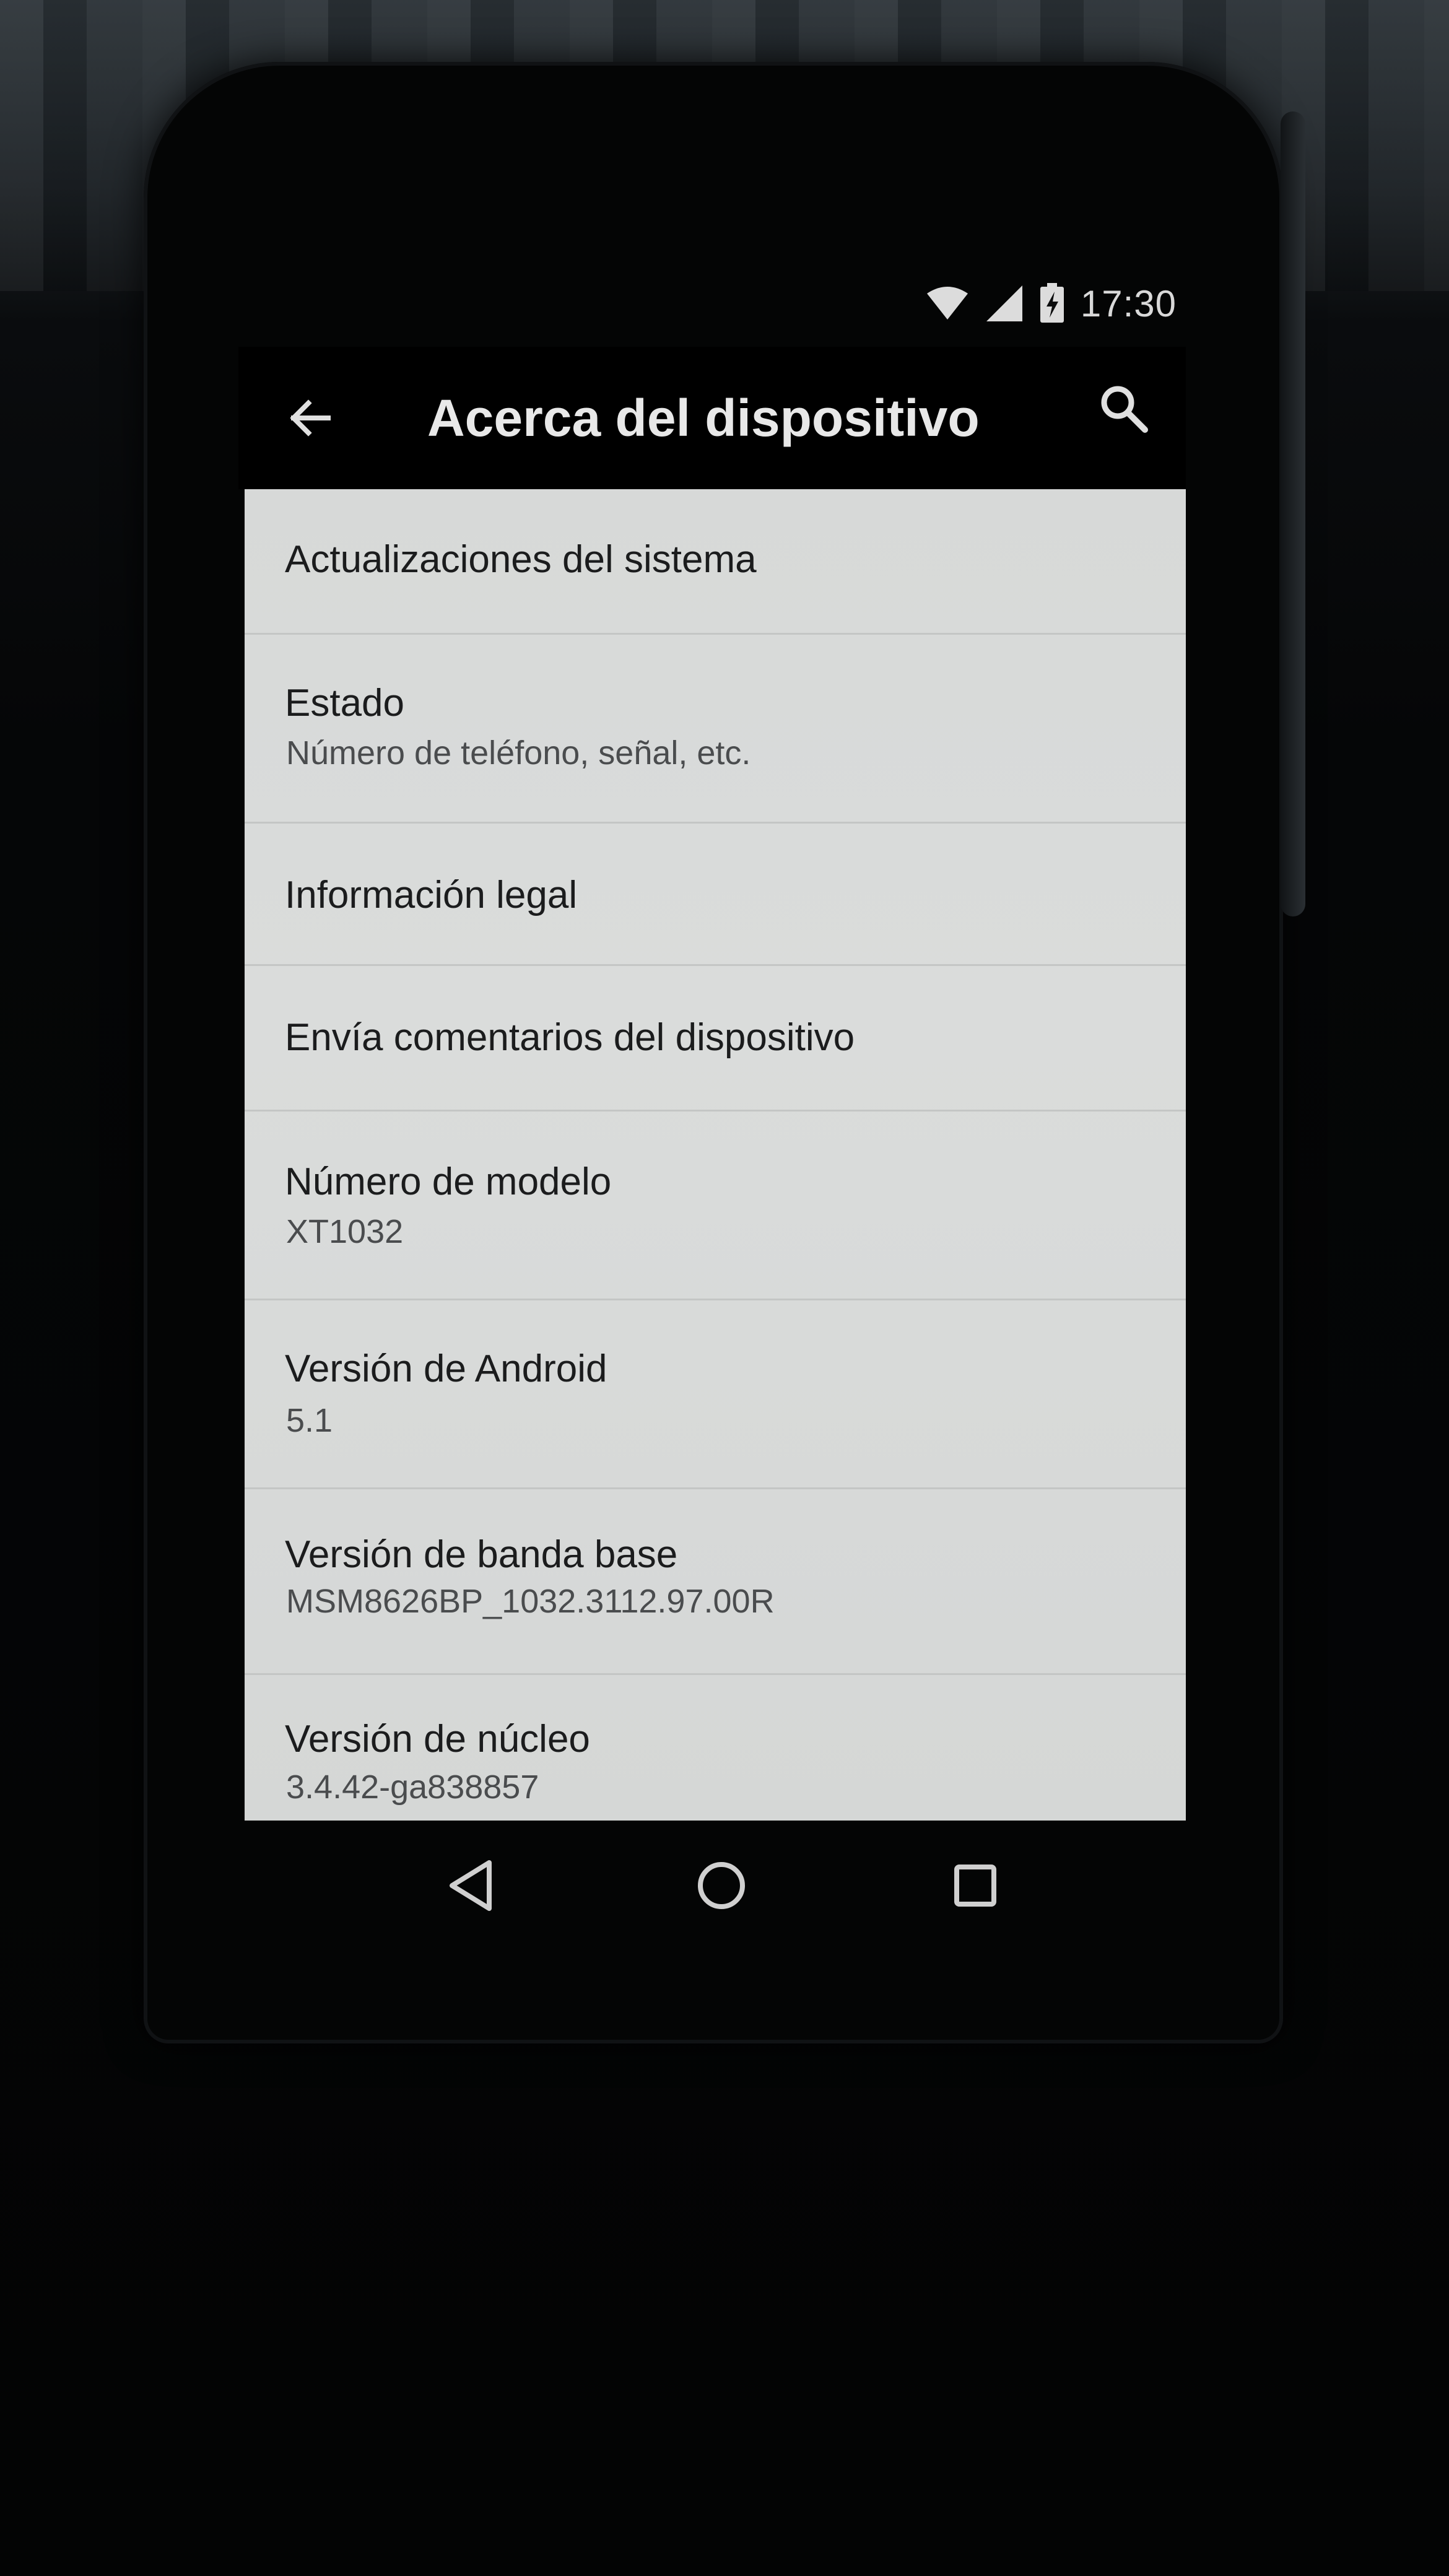 The height and width of the screenshot is (2576, 1449). I want to click on list-item-send-feedback: Envía comentarios del dispositivo, so click(715, 1039).